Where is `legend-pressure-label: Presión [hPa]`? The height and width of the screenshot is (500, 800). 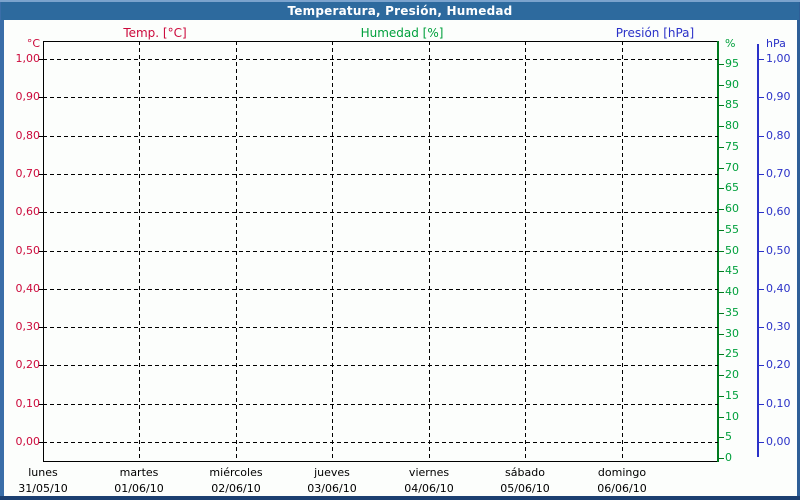
legend-pressure-label: Presión [hPa] is located at coordinates (655, 33).